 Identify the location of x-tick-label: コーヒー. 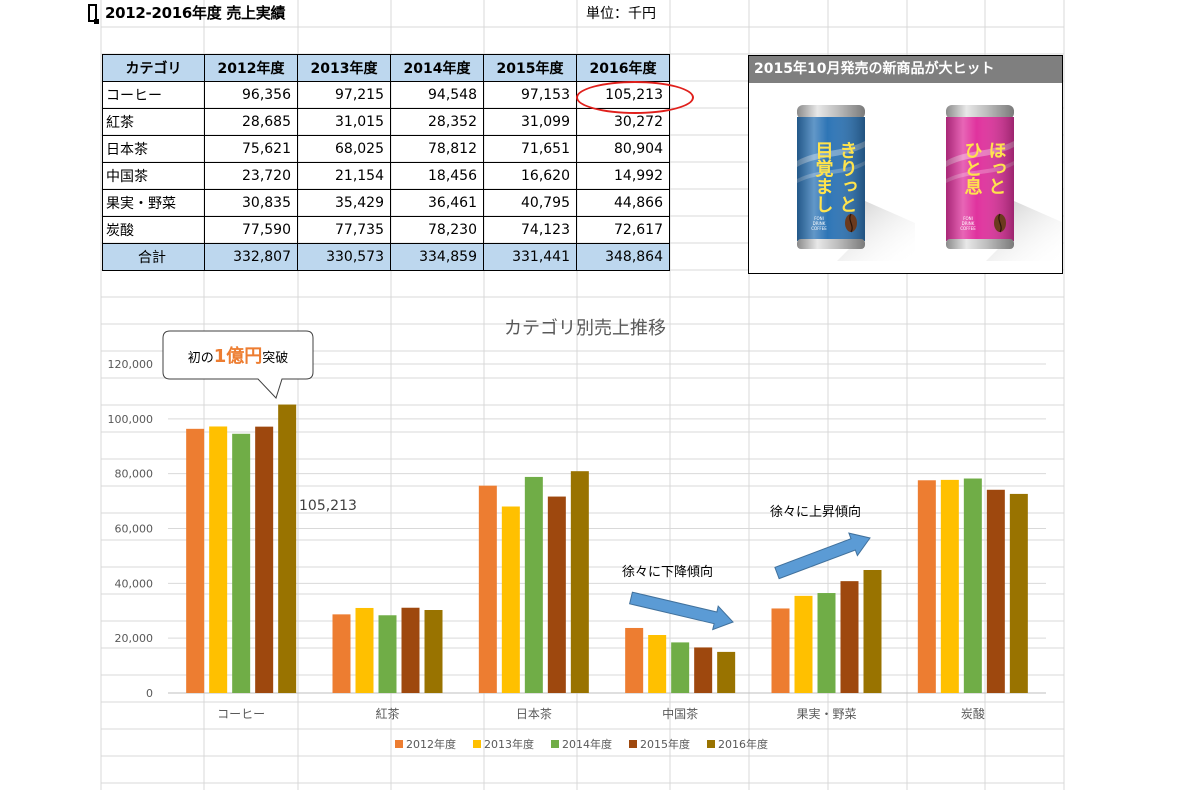
(241, 714).